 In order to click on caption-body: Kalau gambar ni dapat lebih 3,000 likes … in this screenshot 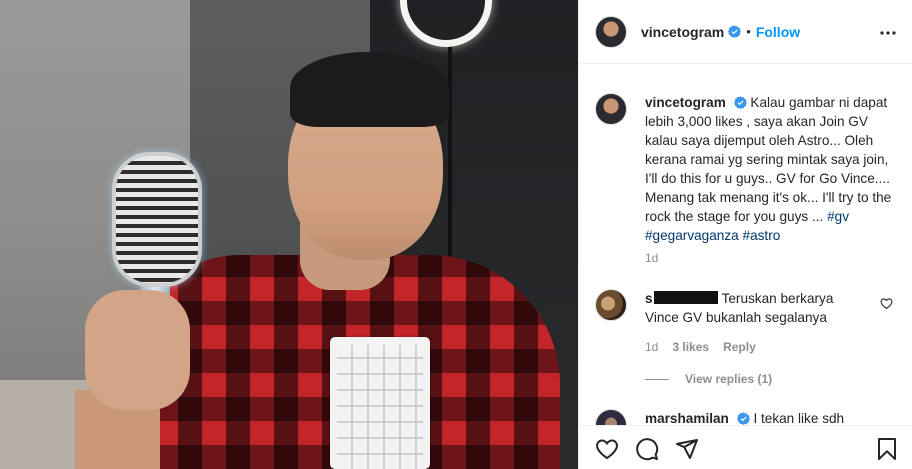, I will do `click(768, 159)`.